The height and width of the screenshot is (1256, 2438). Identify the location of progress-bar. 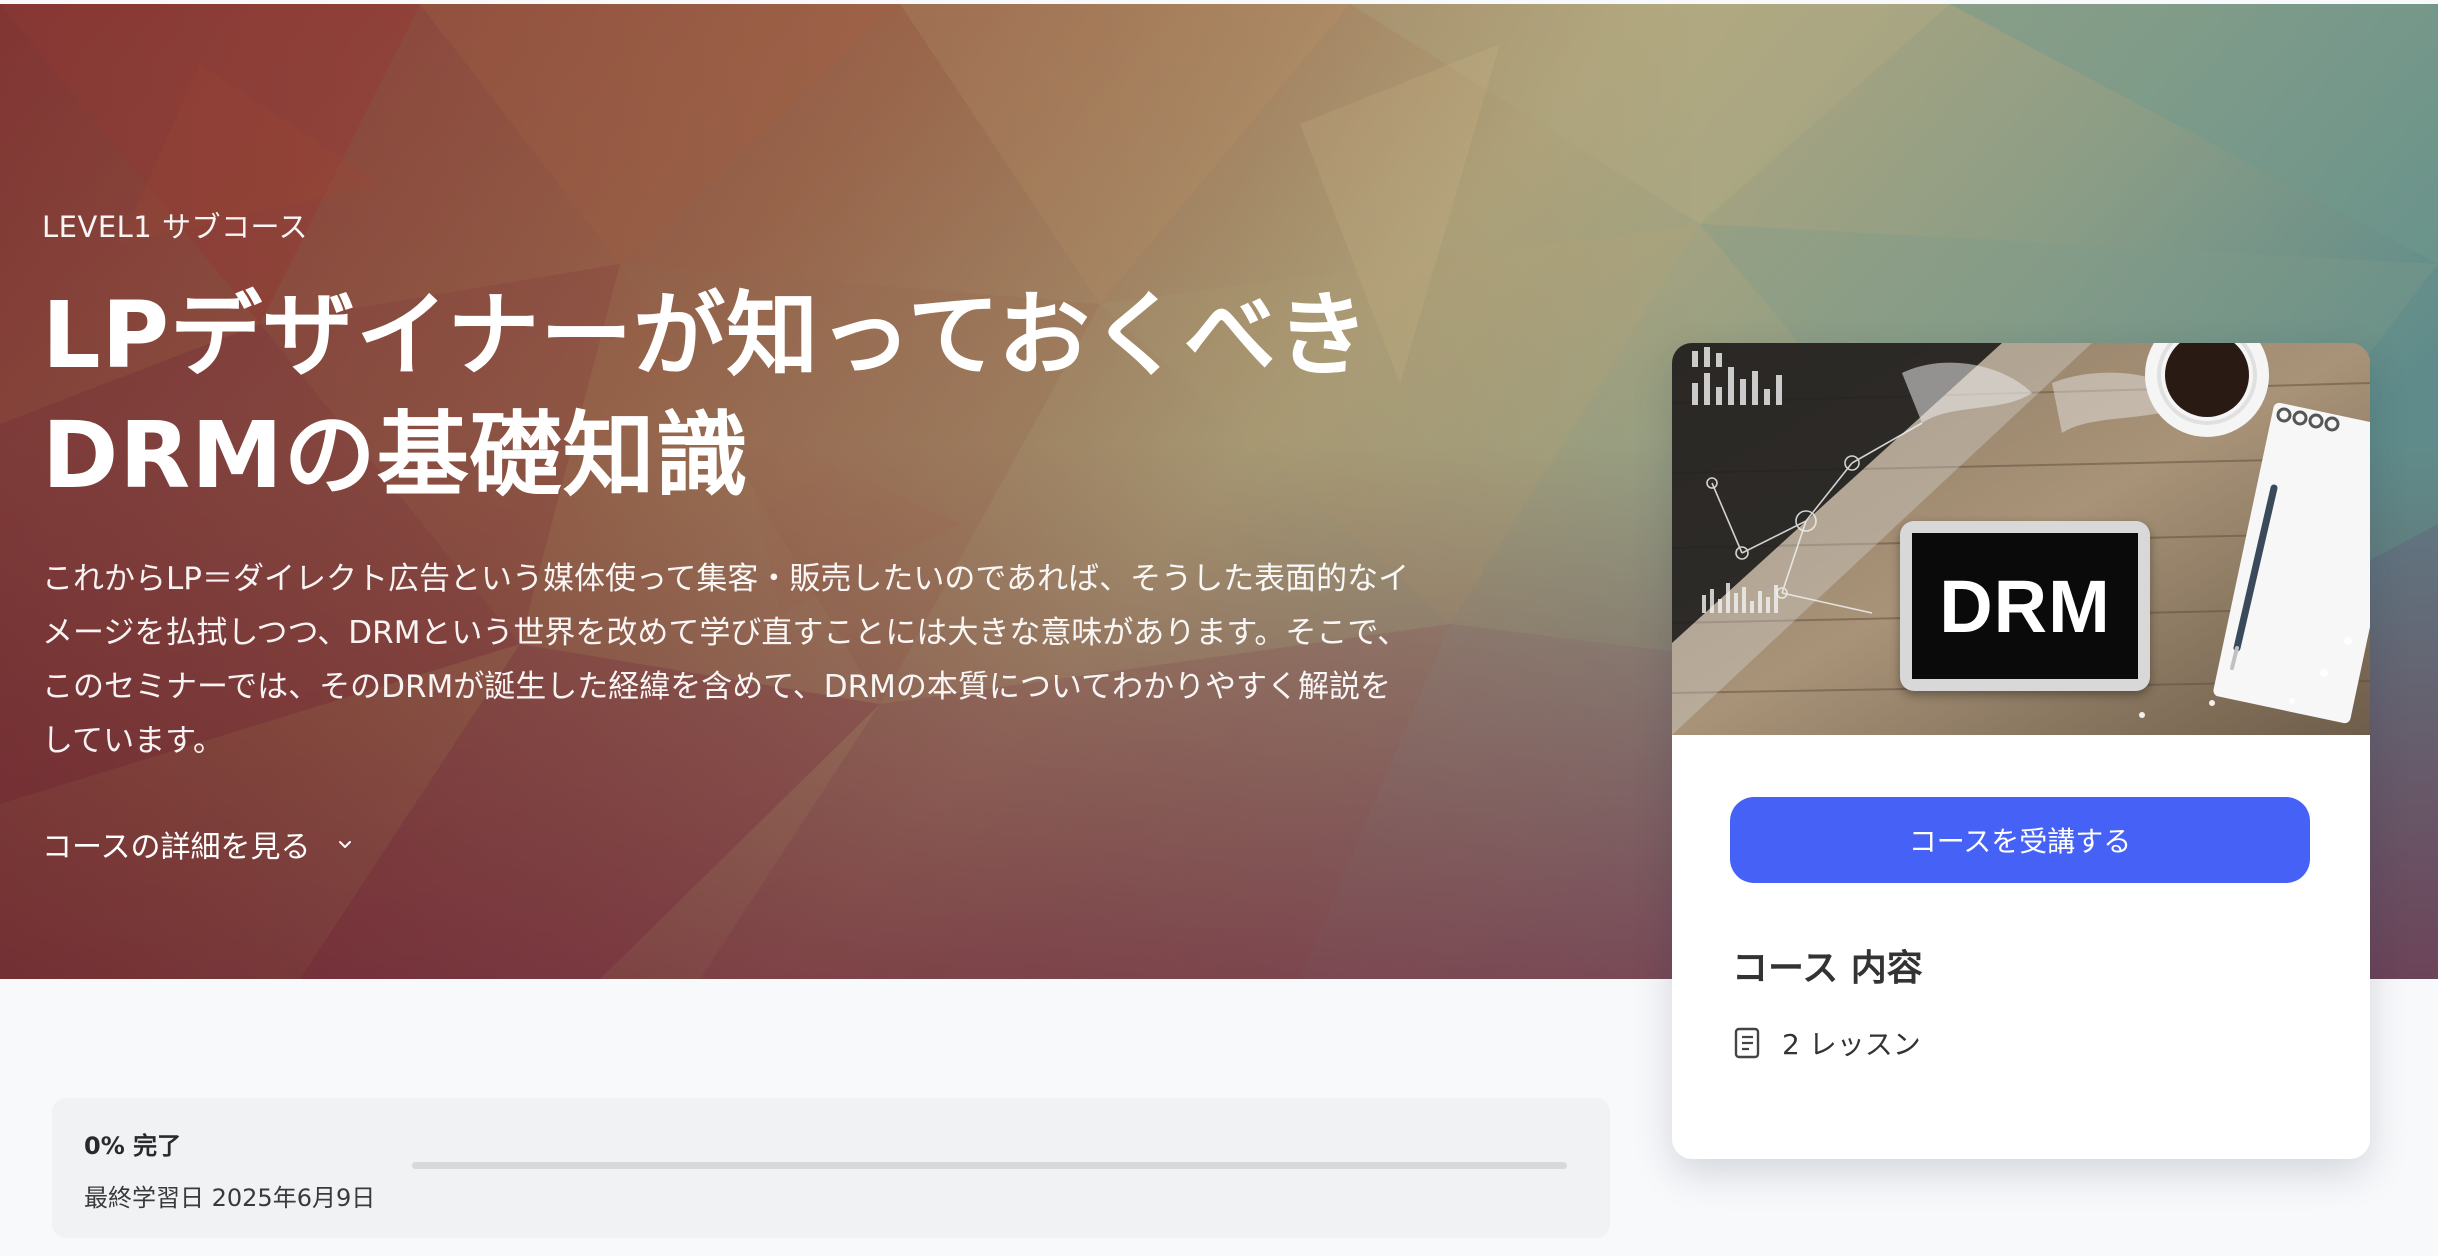
(989, 1165).